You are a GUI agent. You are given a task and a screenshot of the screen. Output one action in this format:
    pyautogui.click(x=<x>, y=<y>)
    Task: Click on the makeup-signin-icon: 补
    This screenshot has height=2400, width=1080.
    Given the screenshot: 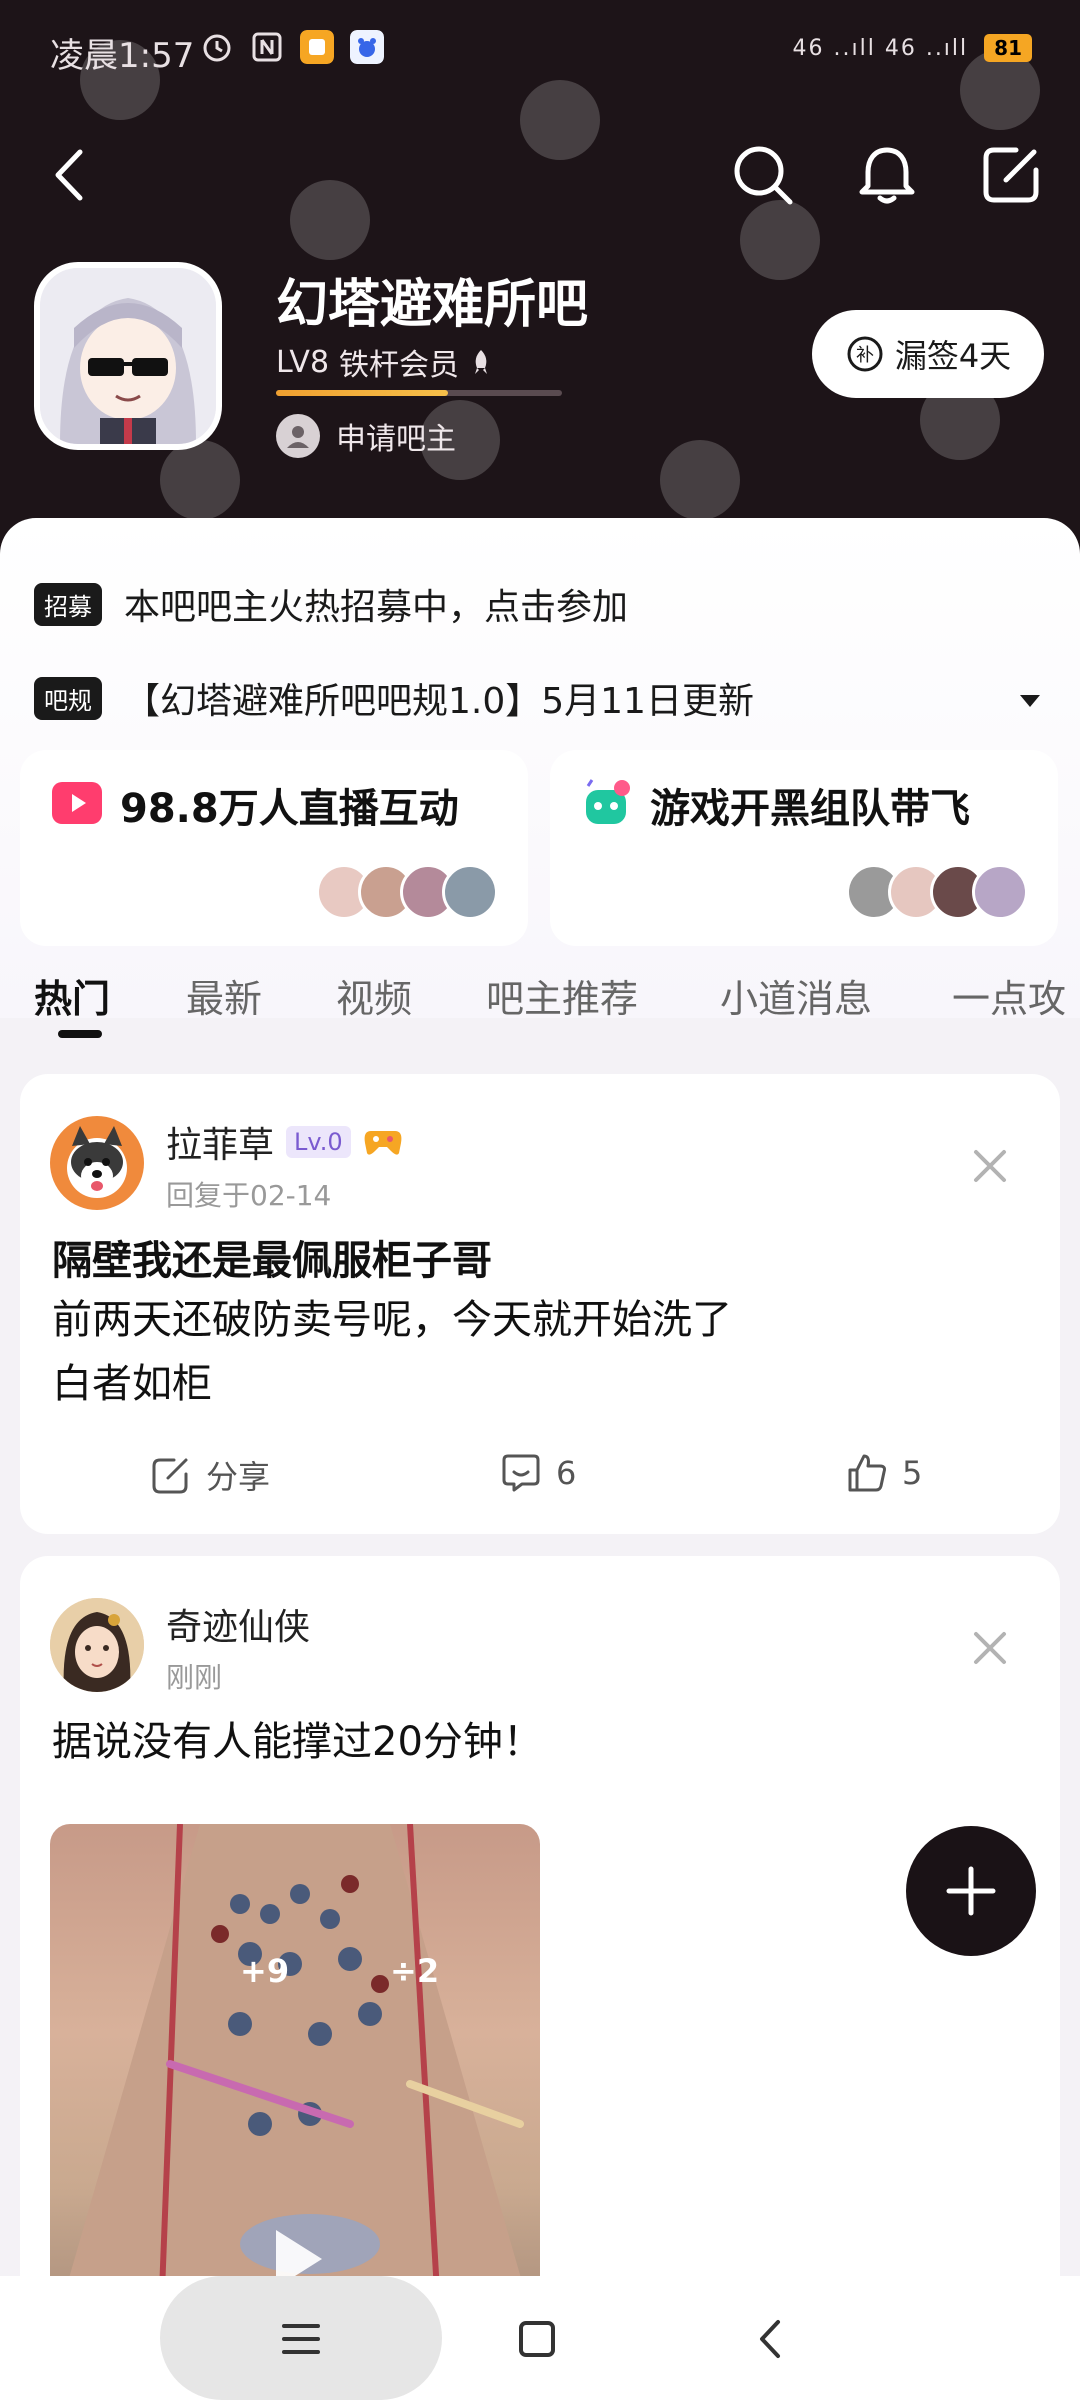 What is the action you would take?
    pyautogui.click(x=865, y=354)
    